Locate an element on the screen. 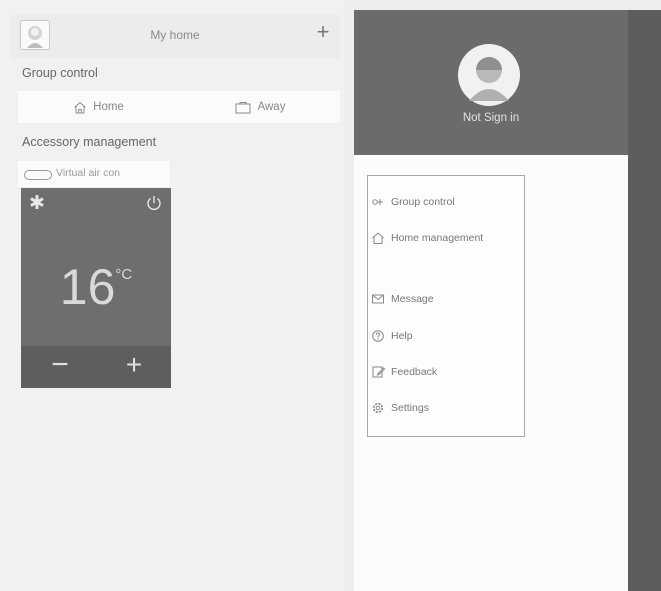 The width and height of the screenshot is (661, 591). menu-item-settings: Settings is located at coordinates (446, 408).